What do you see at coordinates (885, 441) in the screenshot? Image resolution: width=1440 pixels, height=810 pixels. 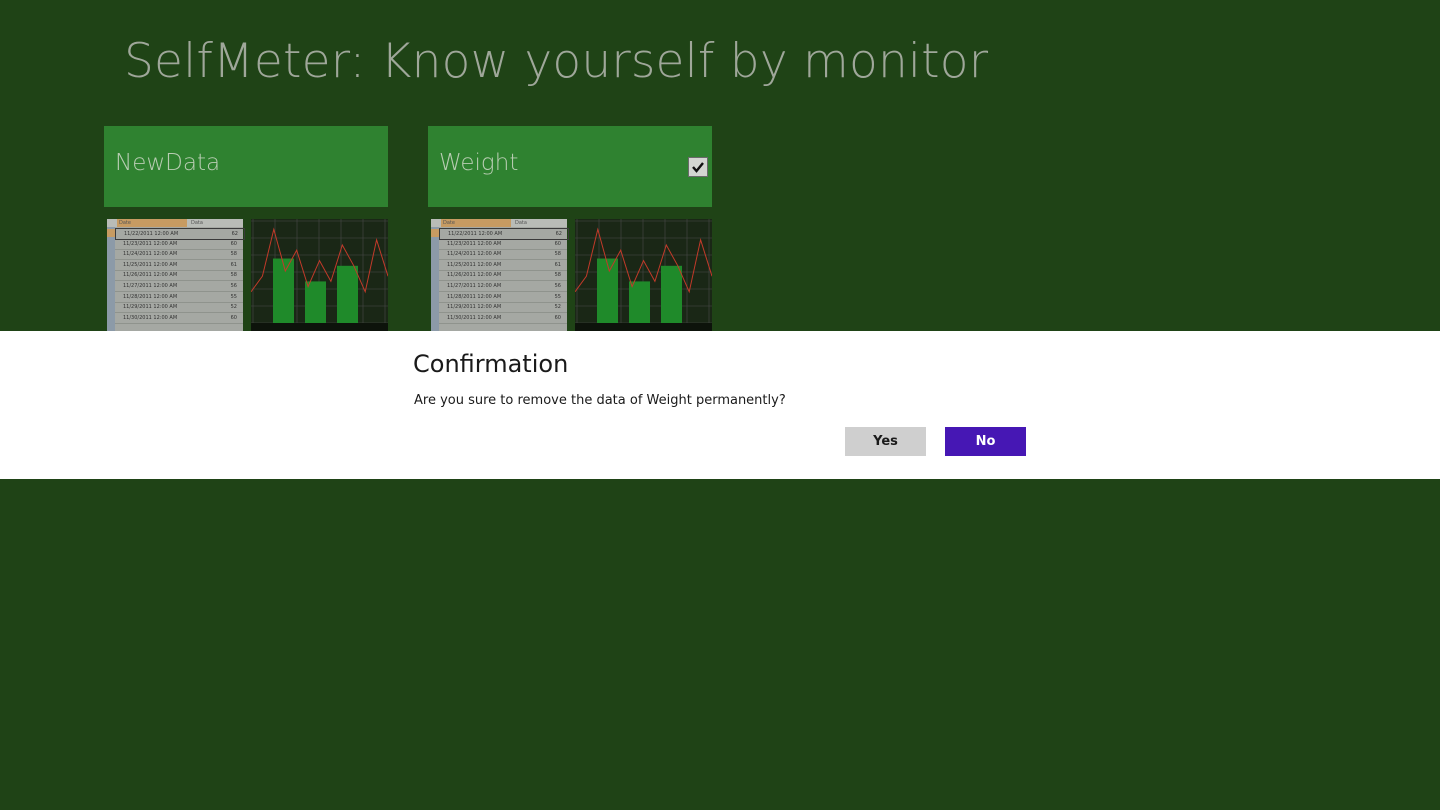 I see `yes-button: Yes` at bounding box center [885, 441].